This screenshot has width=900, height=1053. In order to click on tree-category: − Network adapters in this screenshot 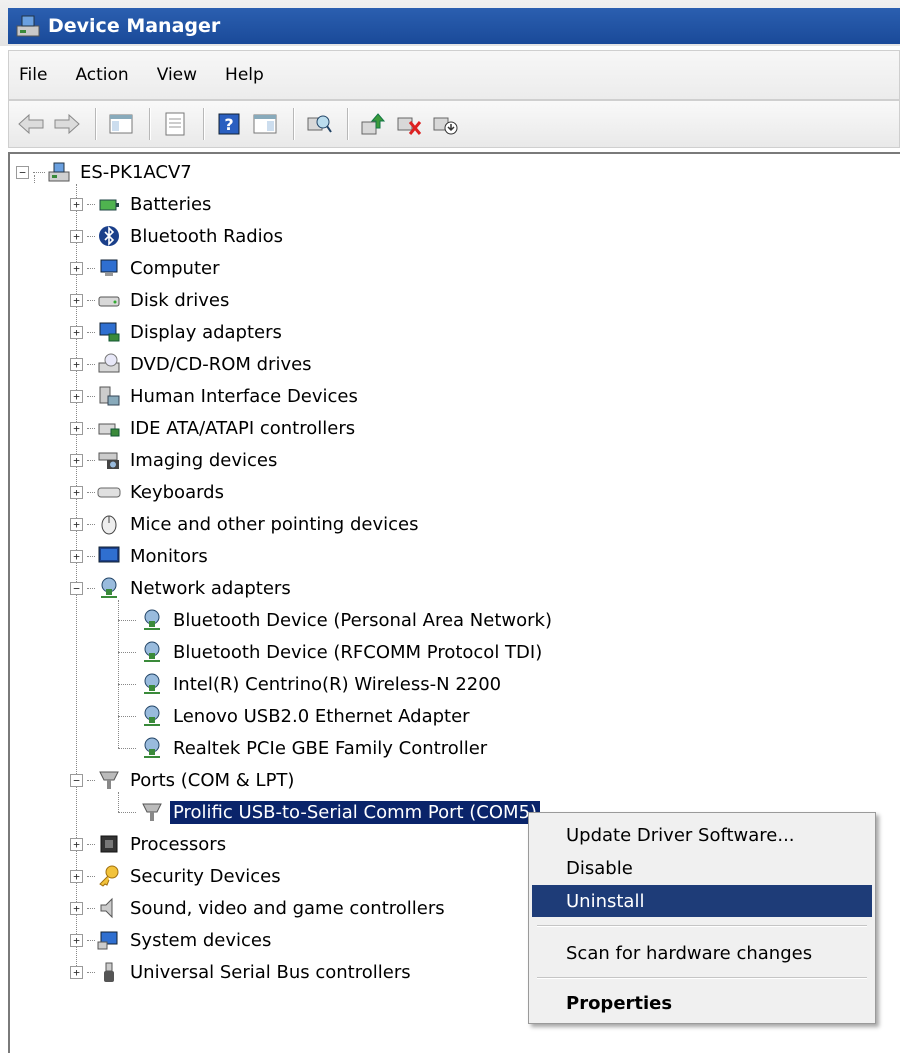, I will do `click(182, 588)`.